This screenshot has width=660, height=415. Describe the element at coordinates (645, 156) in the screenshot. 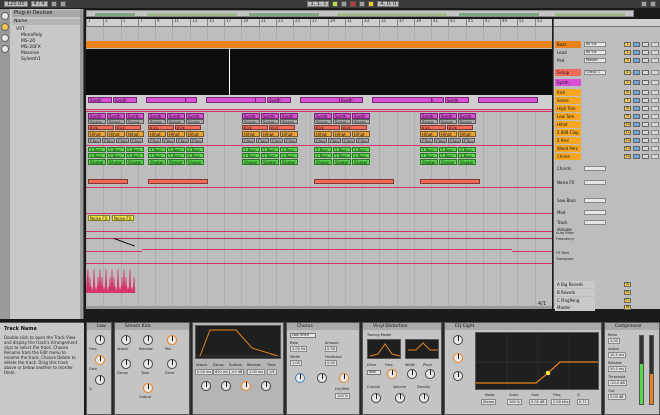

I see `arm-button` at that location.